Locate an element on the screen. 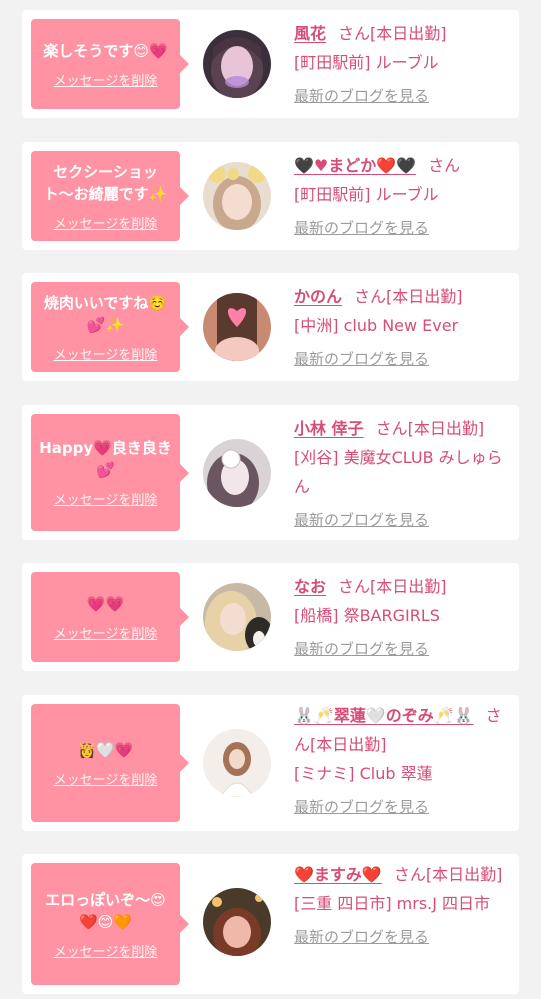 The image size is (541, 999). message-bubble: 👸🤍💗 メッセージを削除 is located at coordinates (110, 763).